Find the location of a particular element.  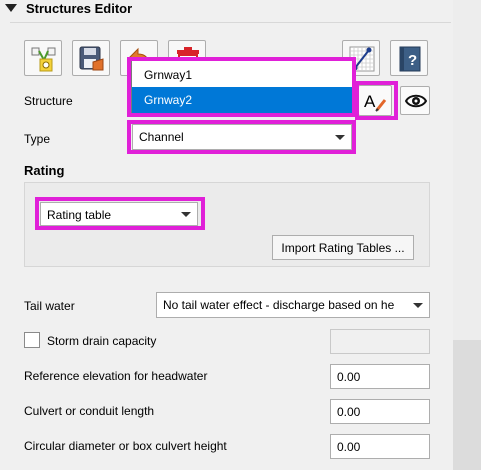

ref-elevation-label: Reference elevation for headwater is located at coordinates (116, 376).